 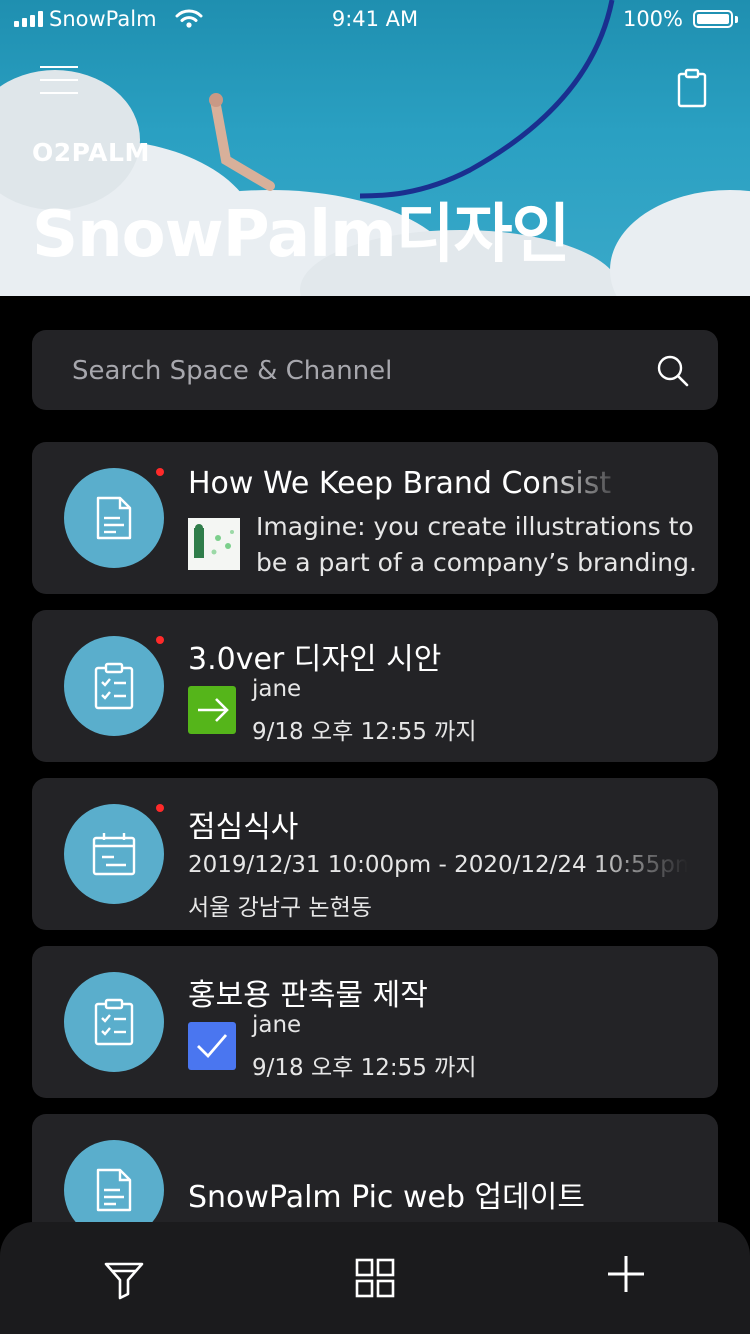 I want to click on status-bar: SnowPalm 9:41 AM 100%, so click(x=375, y=20).